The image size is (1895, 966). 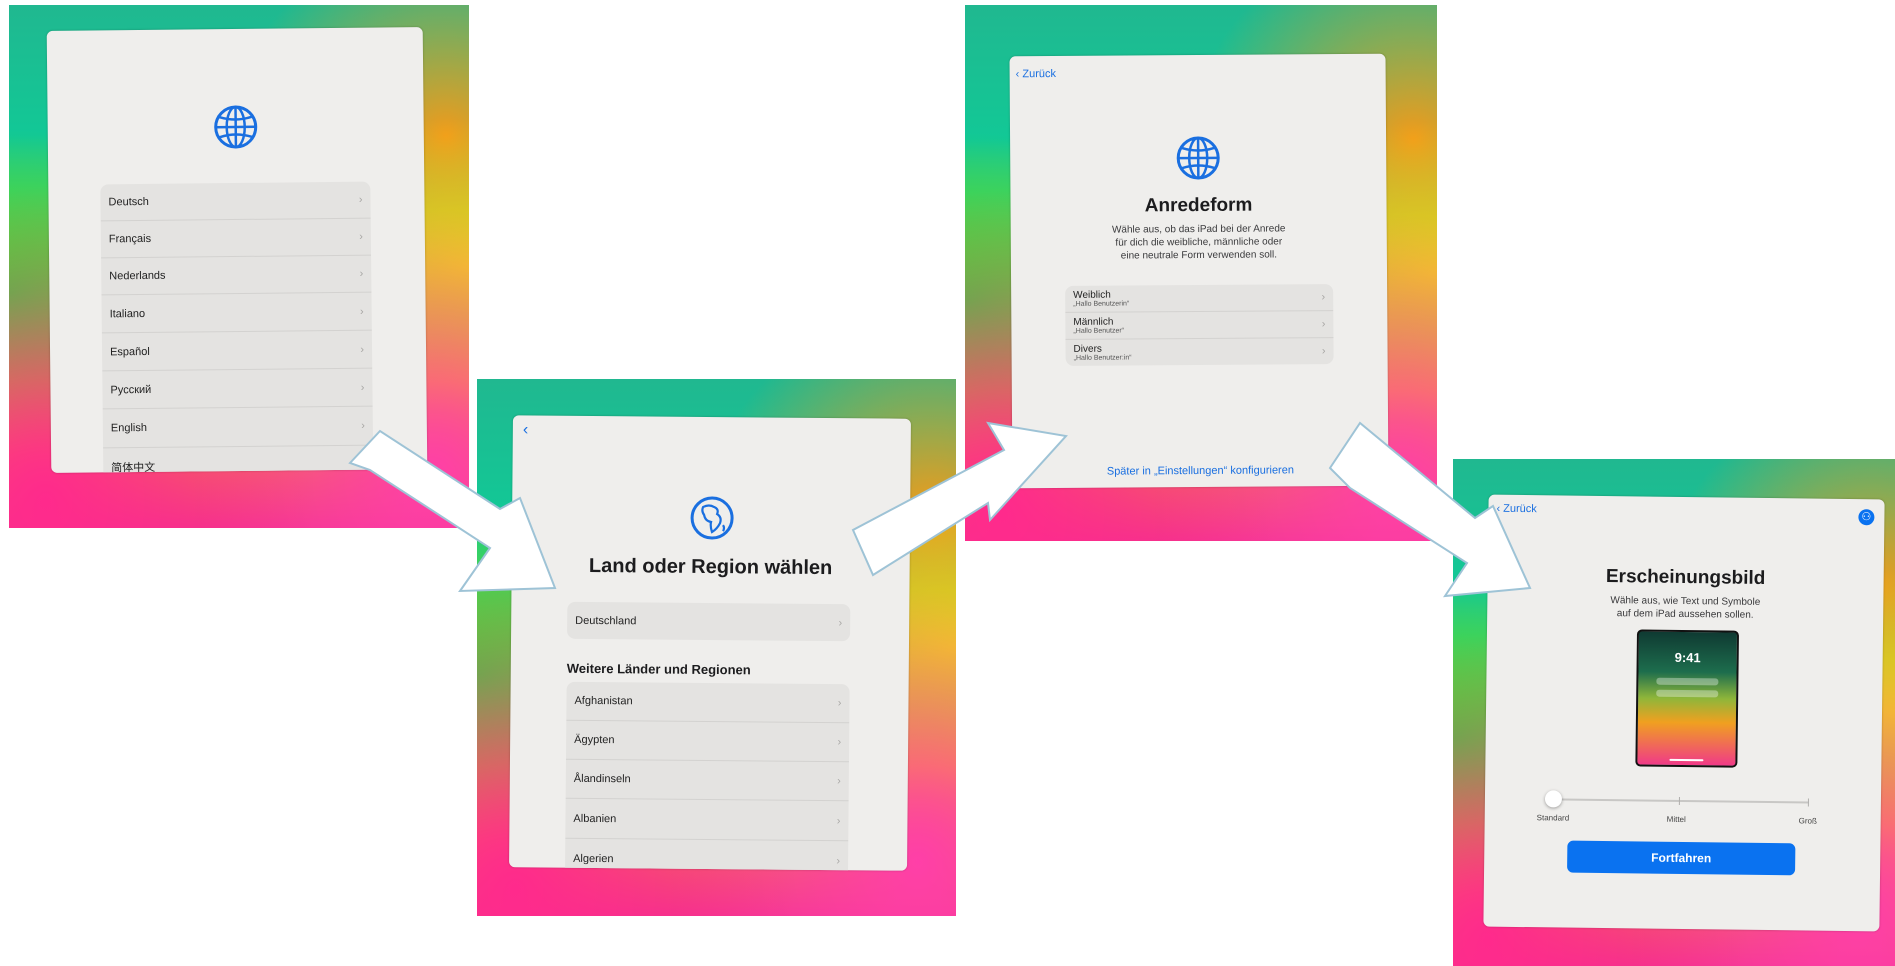 I want to click on back-button: ‹ Zurück, so click(x=1036, y=74).